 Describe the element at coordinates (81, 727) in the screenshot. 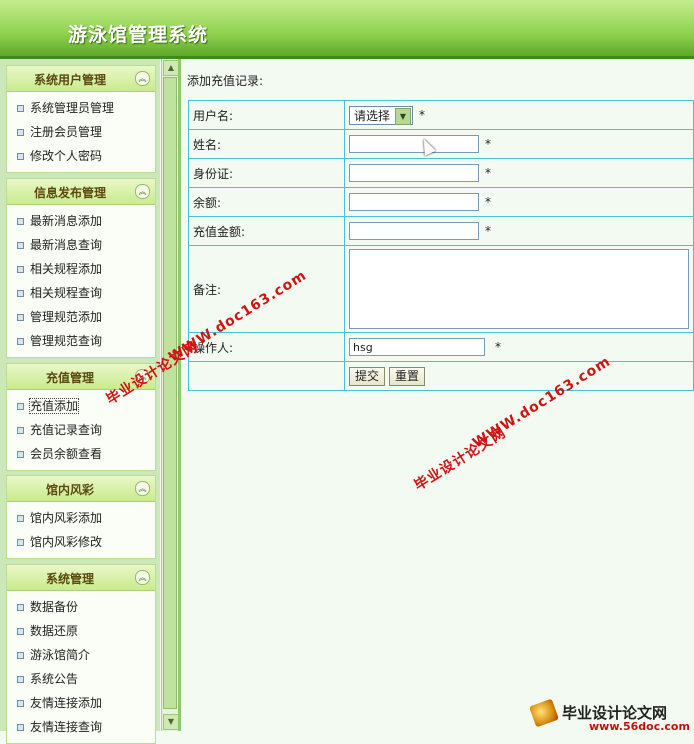

I see `sidebar-item-link-query: 友情连接查询` at that location.